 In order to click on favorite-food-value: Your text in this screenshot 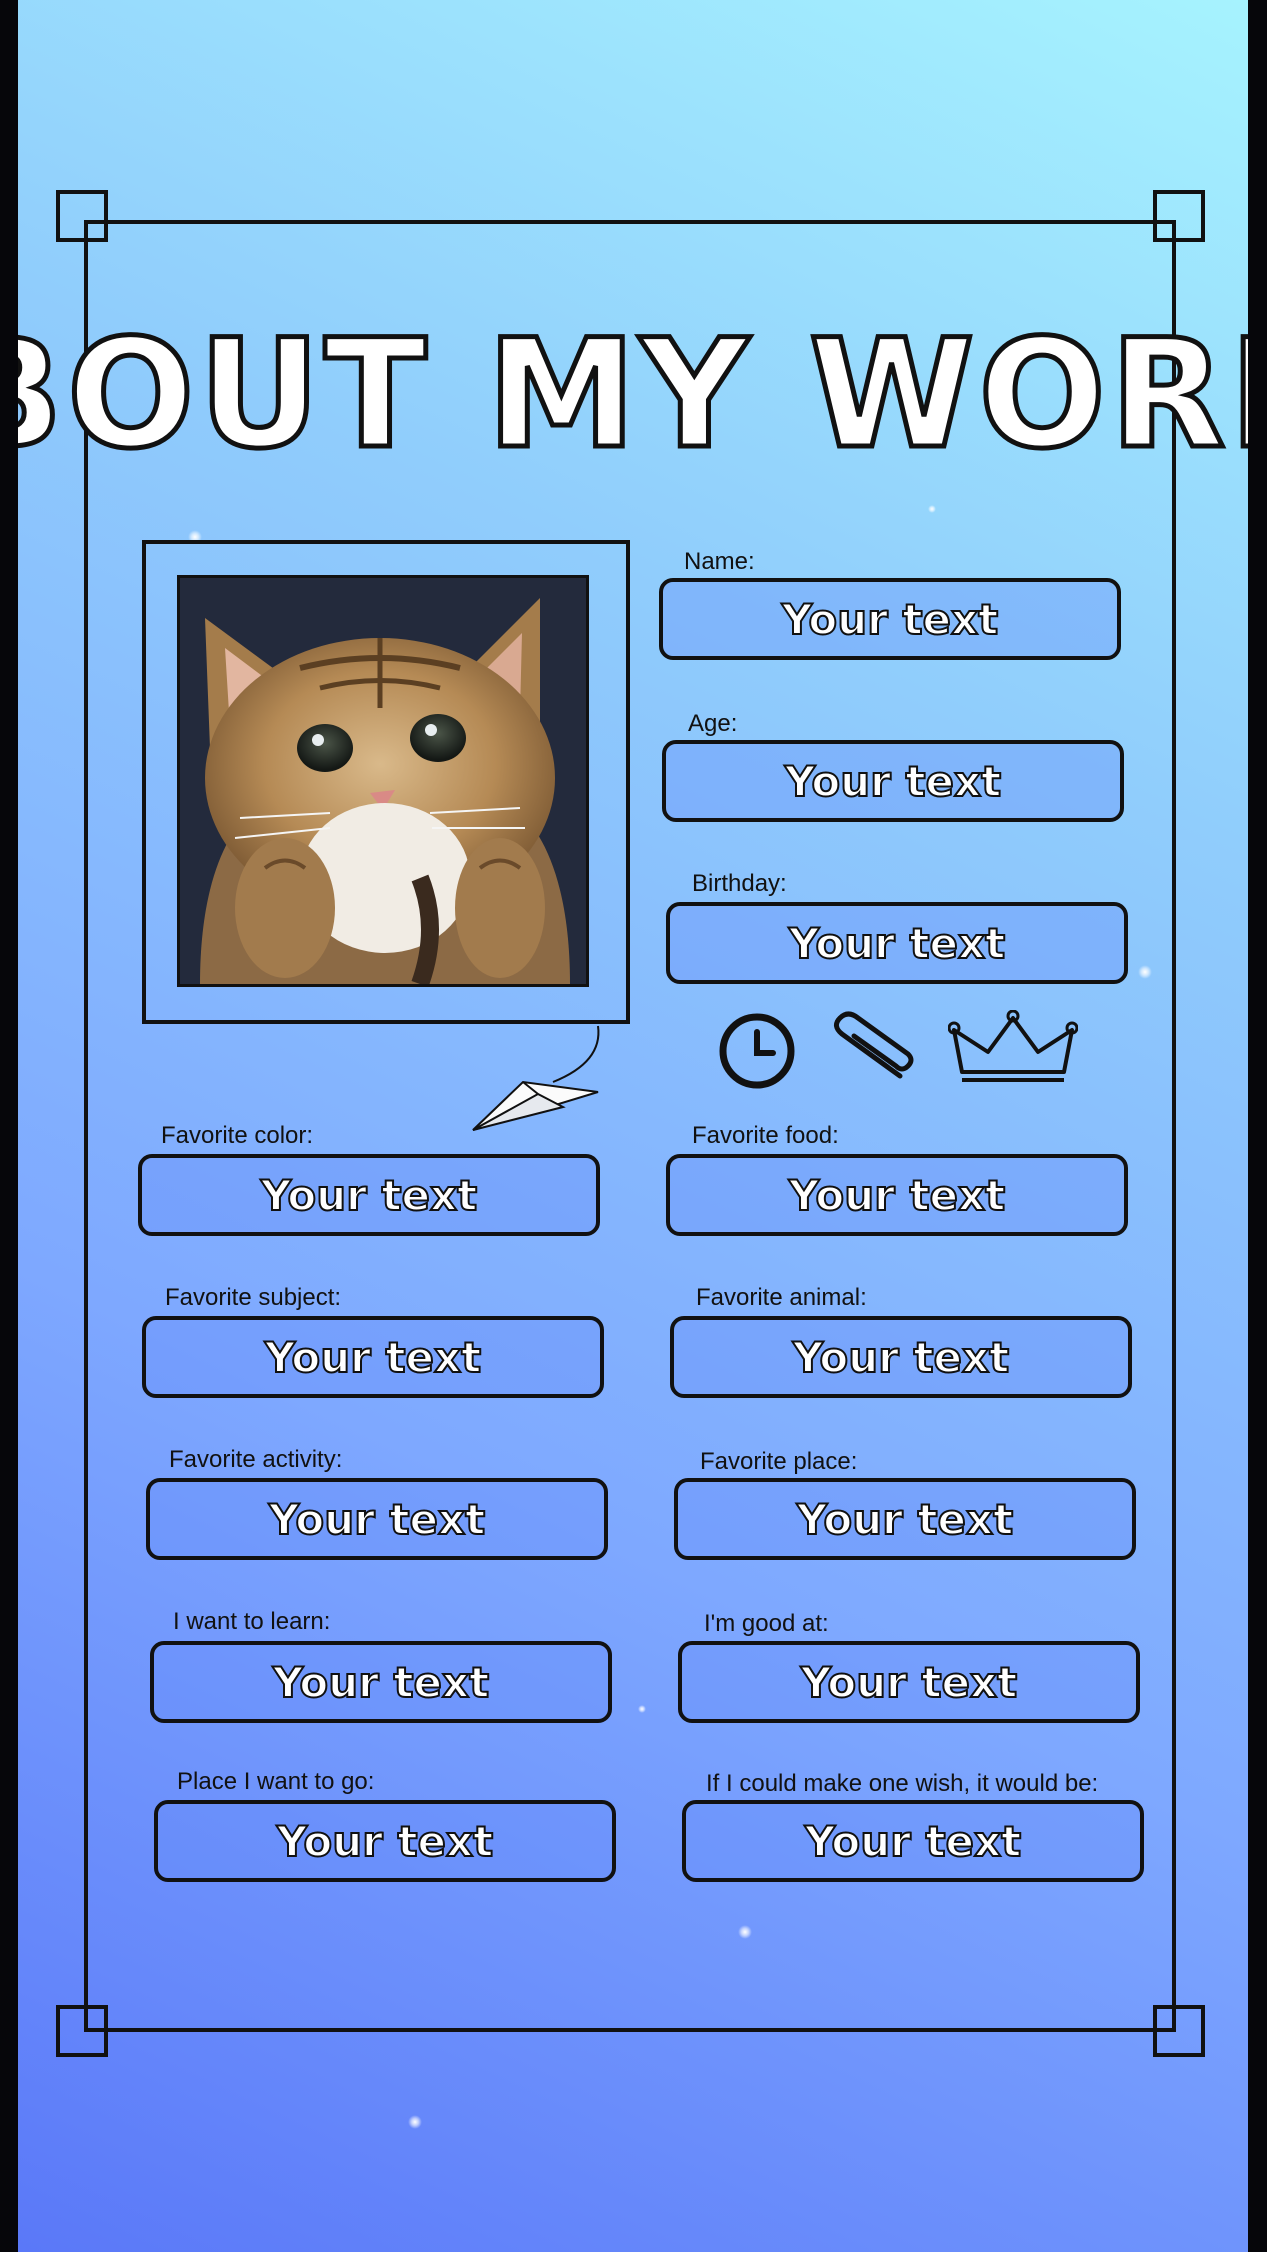, I will do `click(897, 1195)`.